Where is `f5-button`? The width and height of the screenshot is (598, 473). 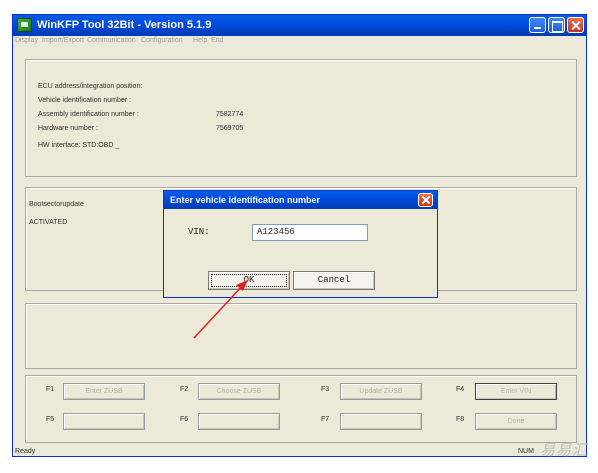
f5-button is located at coordinates (104, 421).